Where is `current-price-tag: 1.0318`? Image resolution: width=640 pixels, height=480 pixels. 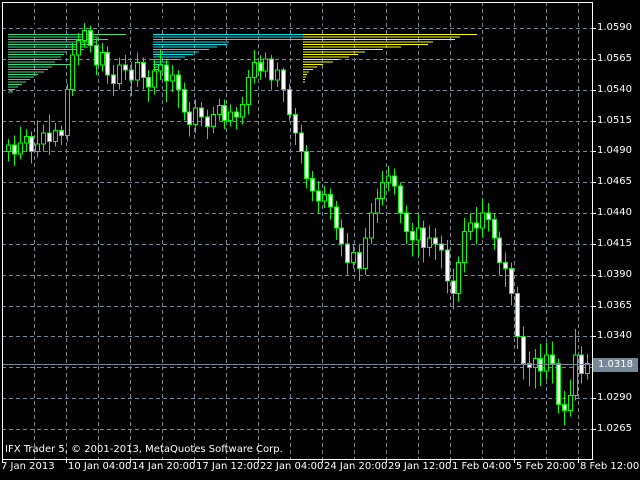
current-price-tag: 1.0318 is located at coordinates (615, 364).